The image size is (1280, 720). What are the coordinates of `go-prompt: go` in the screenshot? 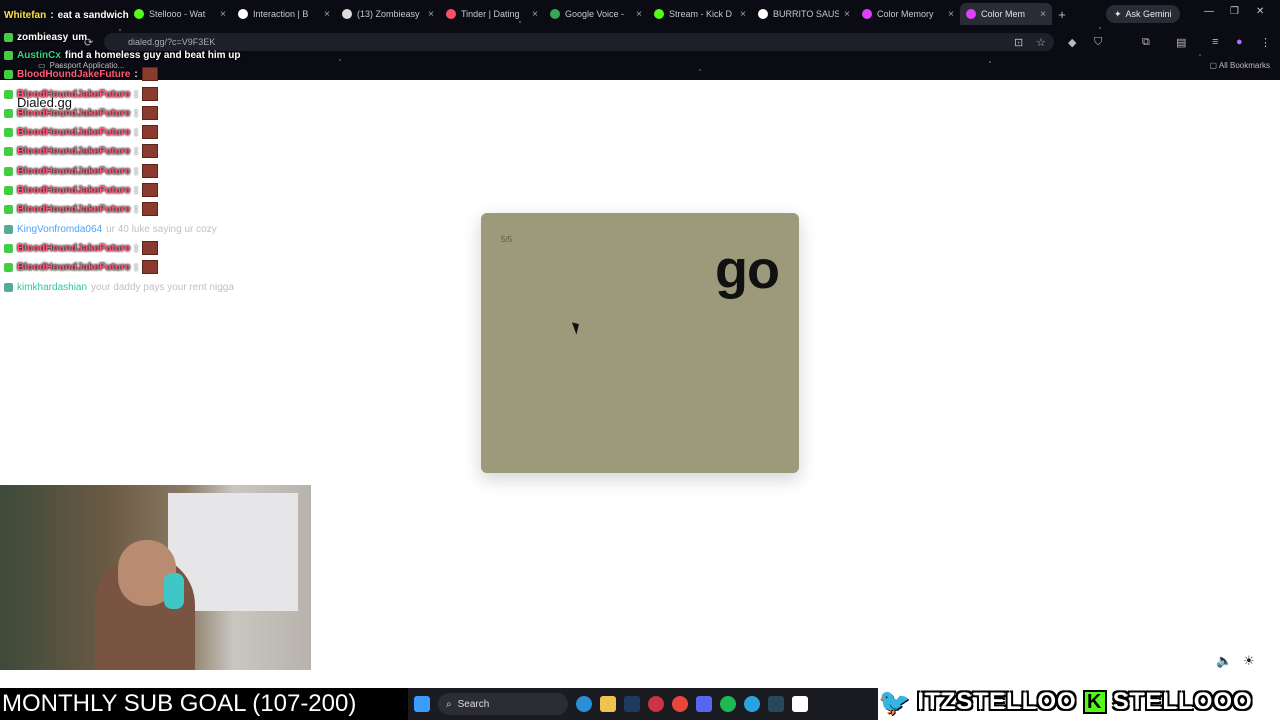 It's located at (747, 270).